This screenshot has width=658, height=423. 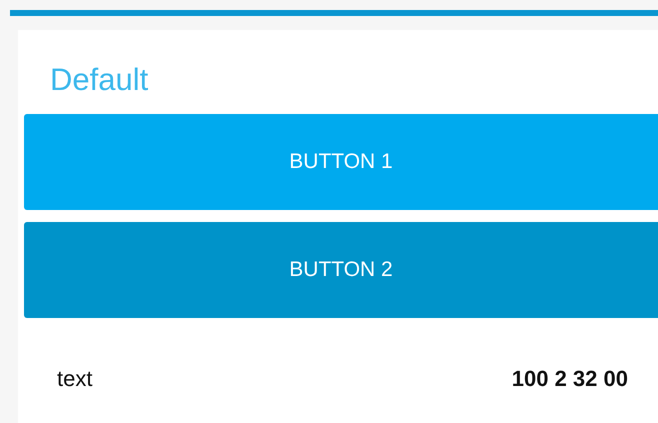 I want to click on section-title: Default, so click(x=100, y=80).